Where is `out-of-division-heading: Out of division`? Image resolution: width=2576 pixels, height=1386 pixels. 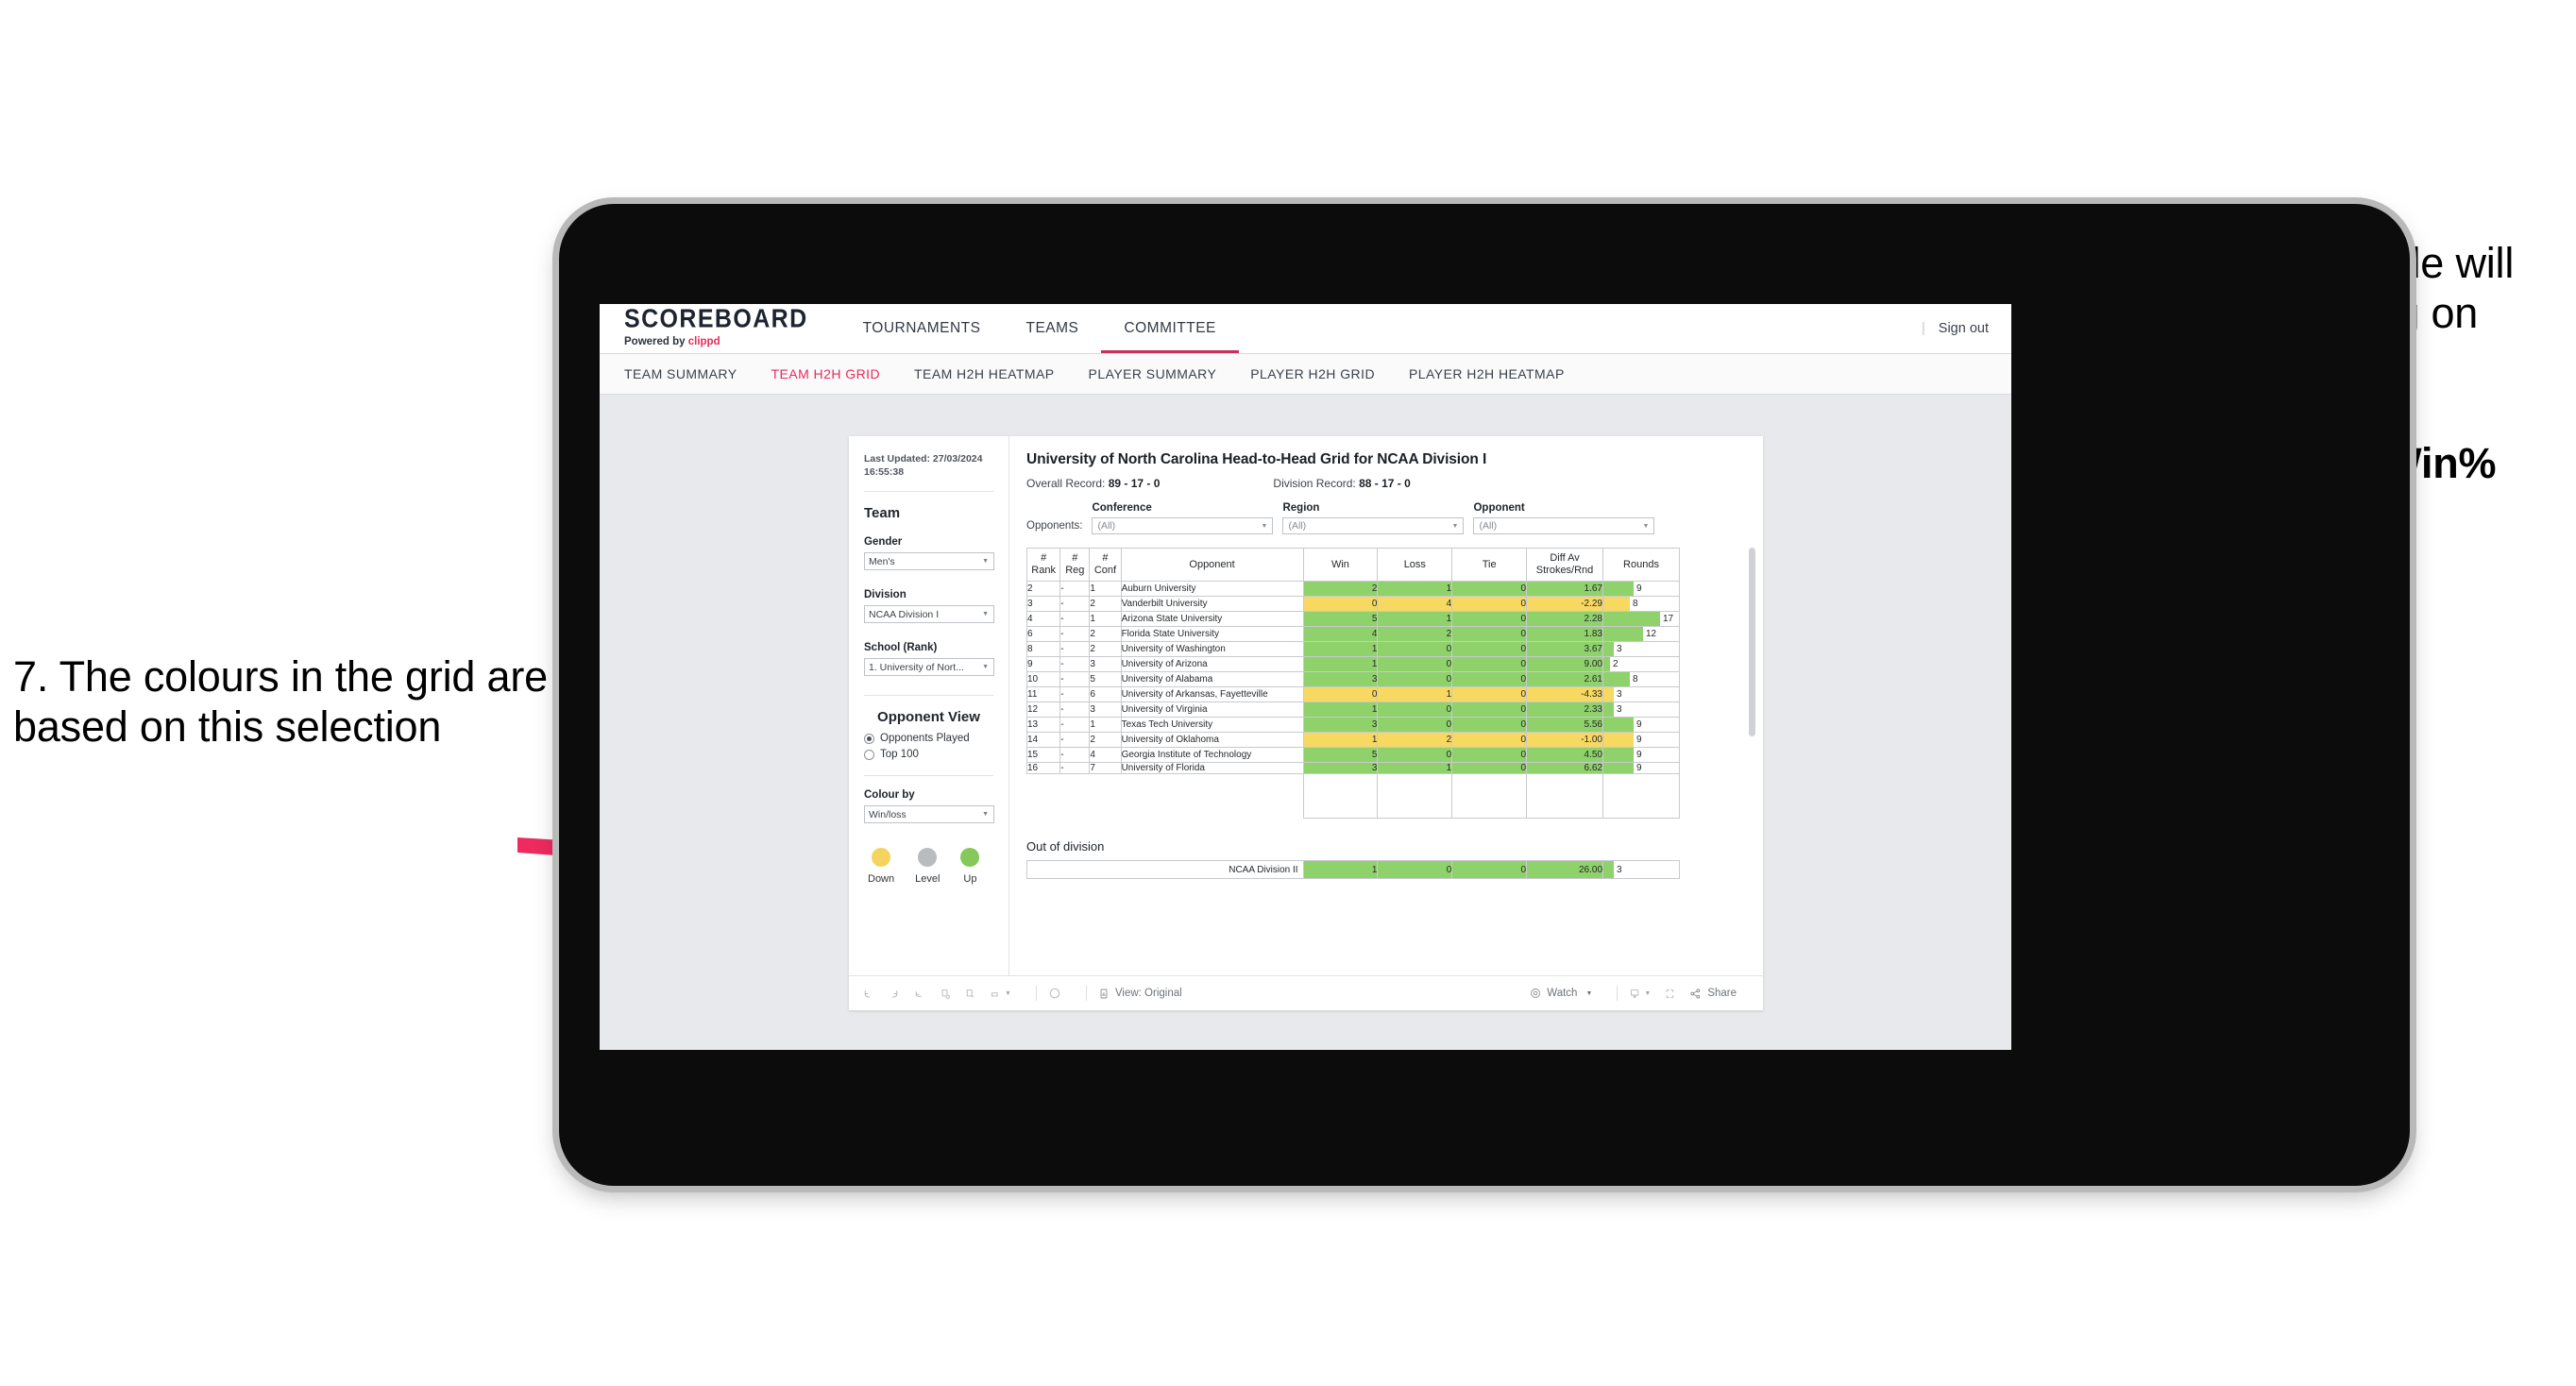
out-of-division-heading: Out of division is located at coordinates (1065, 846).